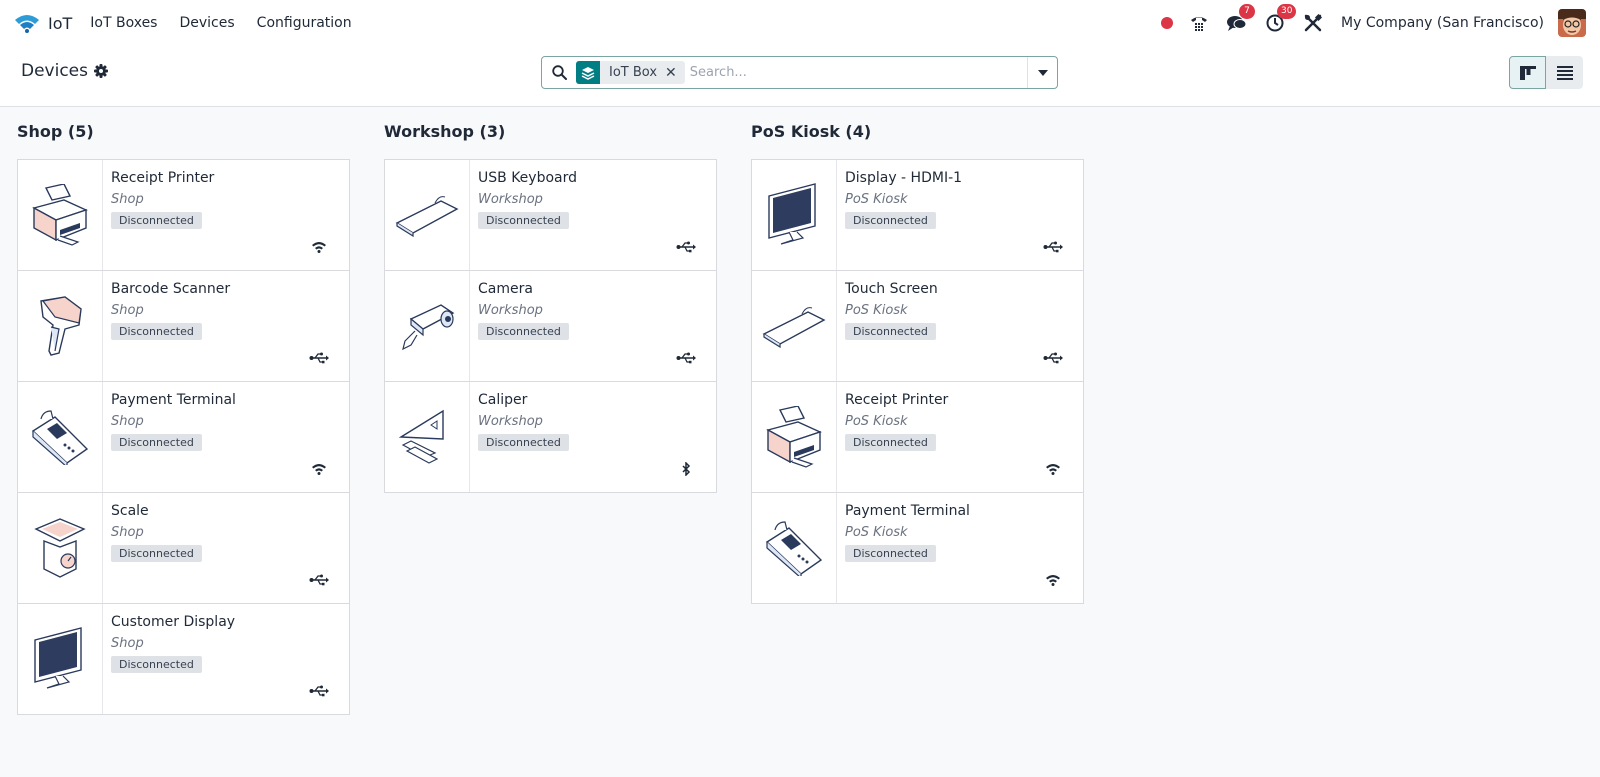 This screenshot has width=1600, height=777. Describe the element at coordinates (130, 511) in the screenshot. I see `device-name: Scale` at that location.